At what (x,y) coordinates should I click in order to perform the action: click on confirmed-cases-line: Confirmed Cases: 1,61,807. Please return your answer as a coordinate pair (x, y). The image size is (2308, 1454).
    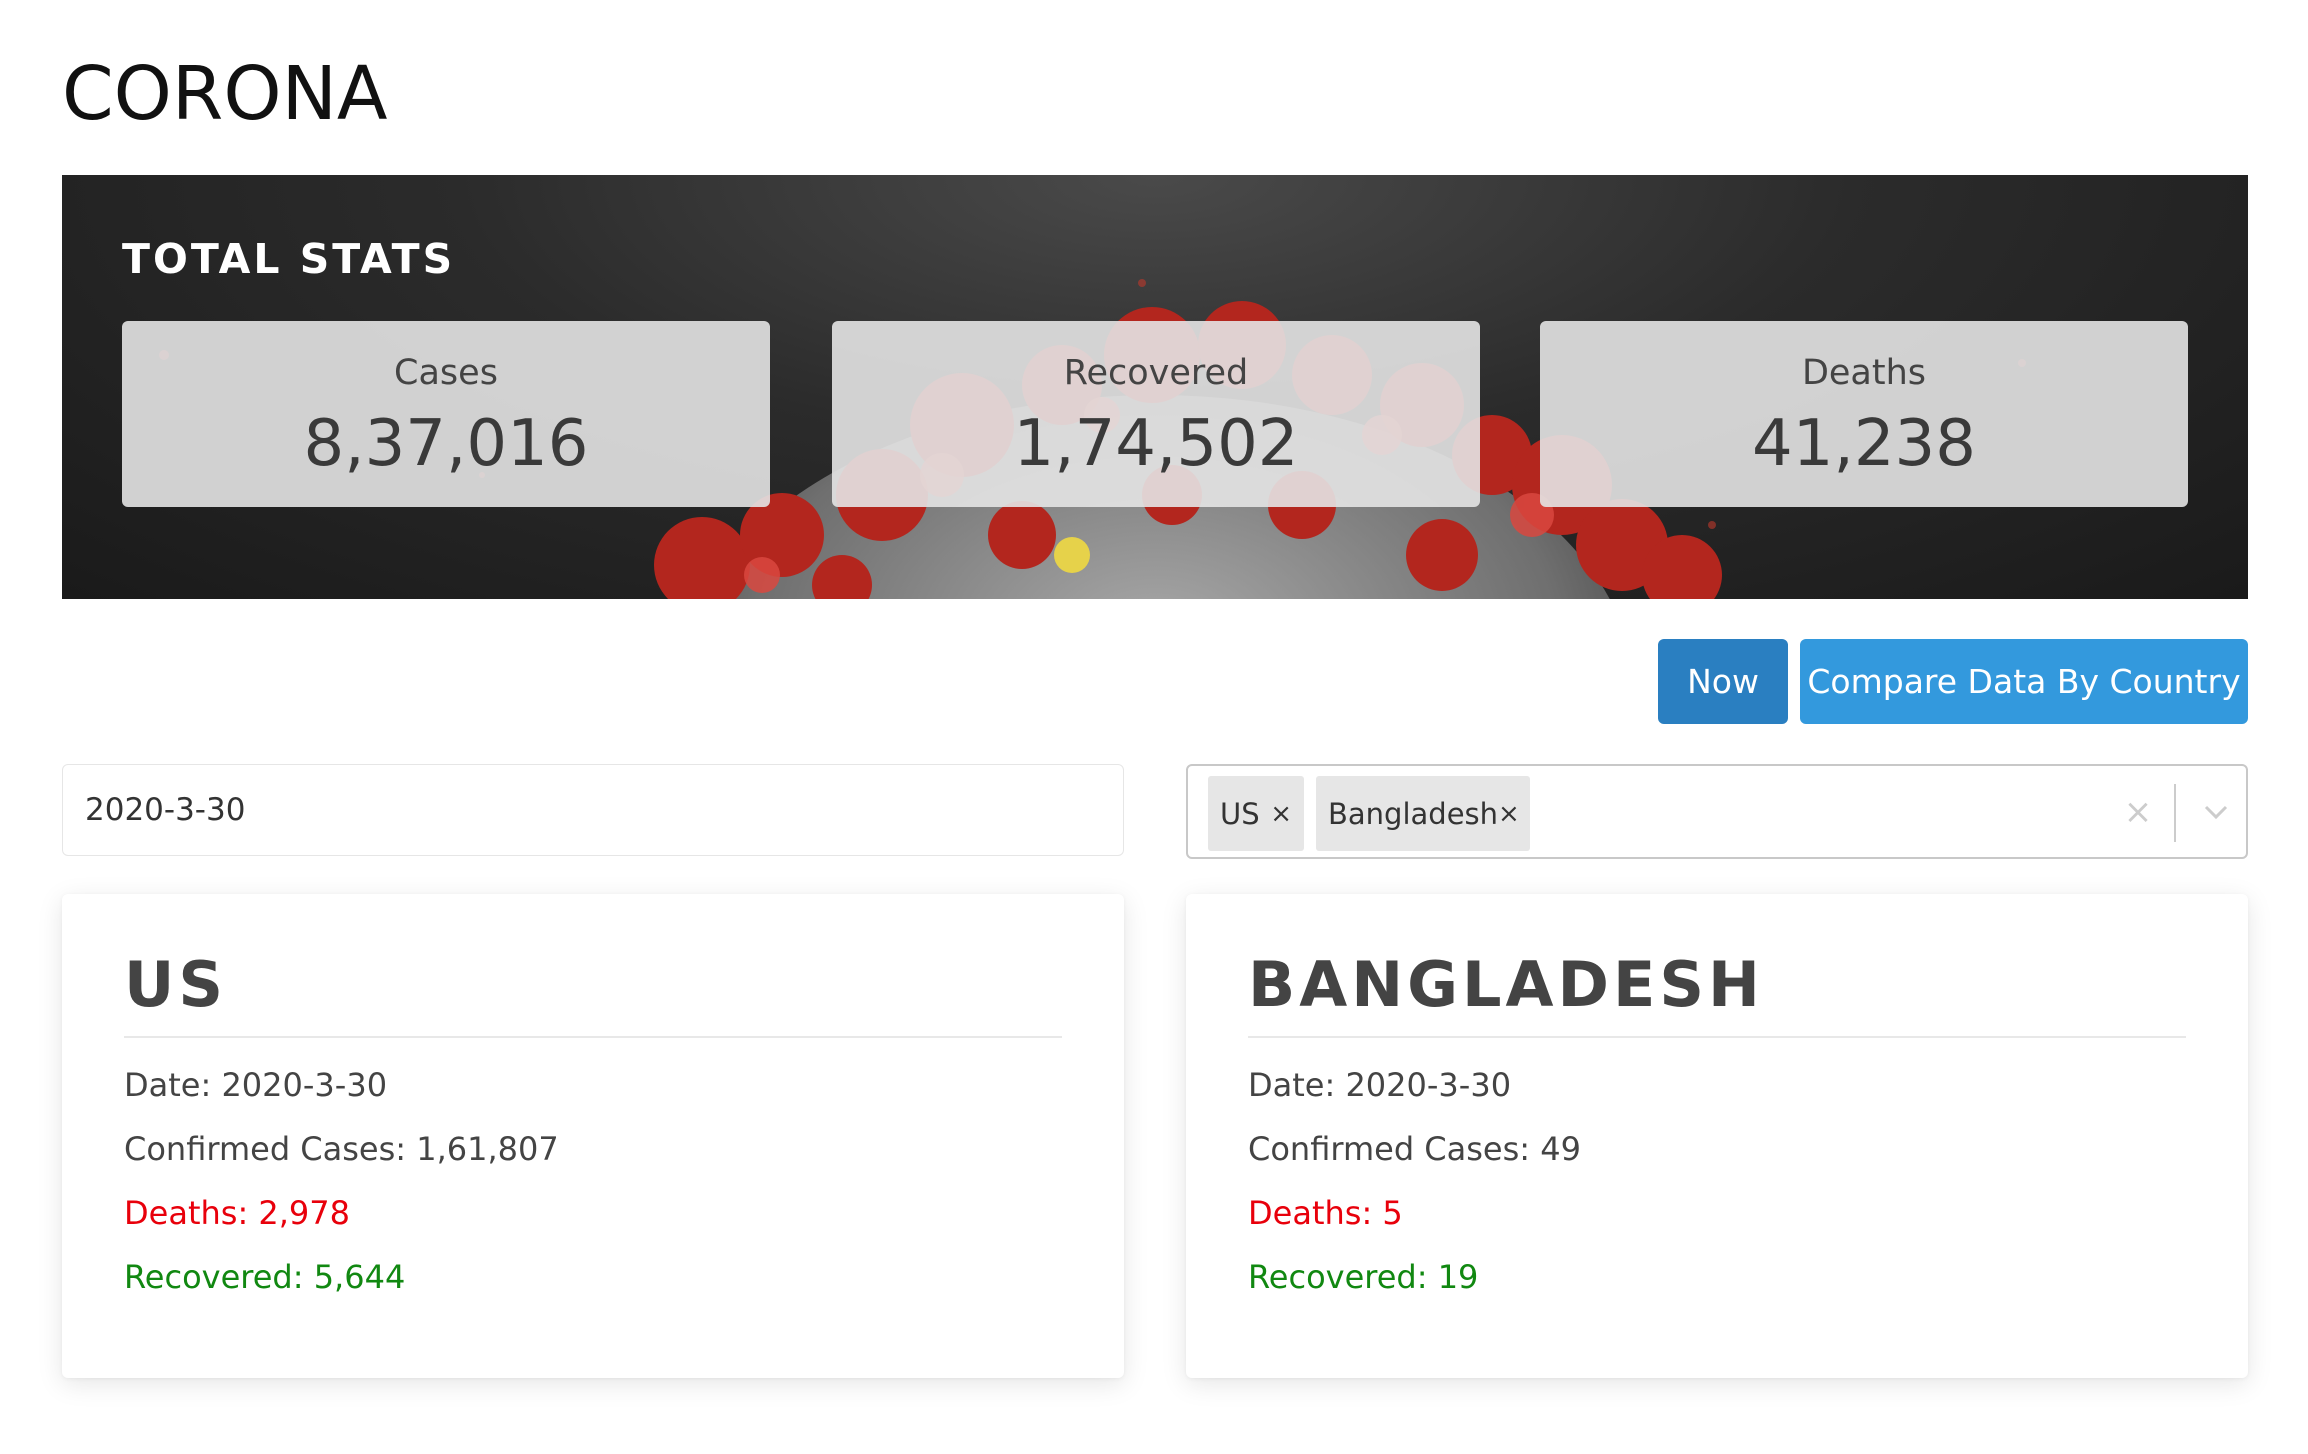
    Looking at the image, I should click on (341, 1149).